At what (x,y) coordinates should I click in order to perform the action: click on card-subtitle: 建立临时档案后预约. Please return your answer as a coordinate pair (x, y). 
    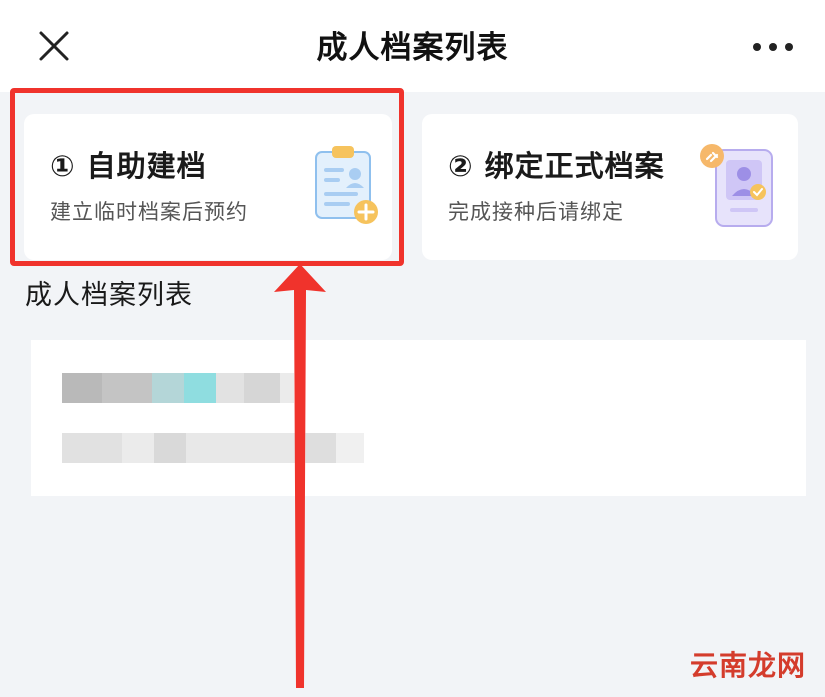
    Looking at the image, I should click on (149, 212).